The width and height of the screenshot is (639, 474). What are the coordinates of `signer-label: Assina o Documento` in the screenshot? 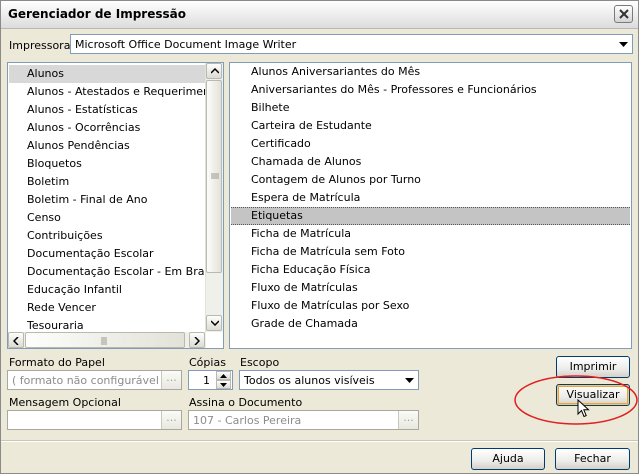 It's located at (246, 402).